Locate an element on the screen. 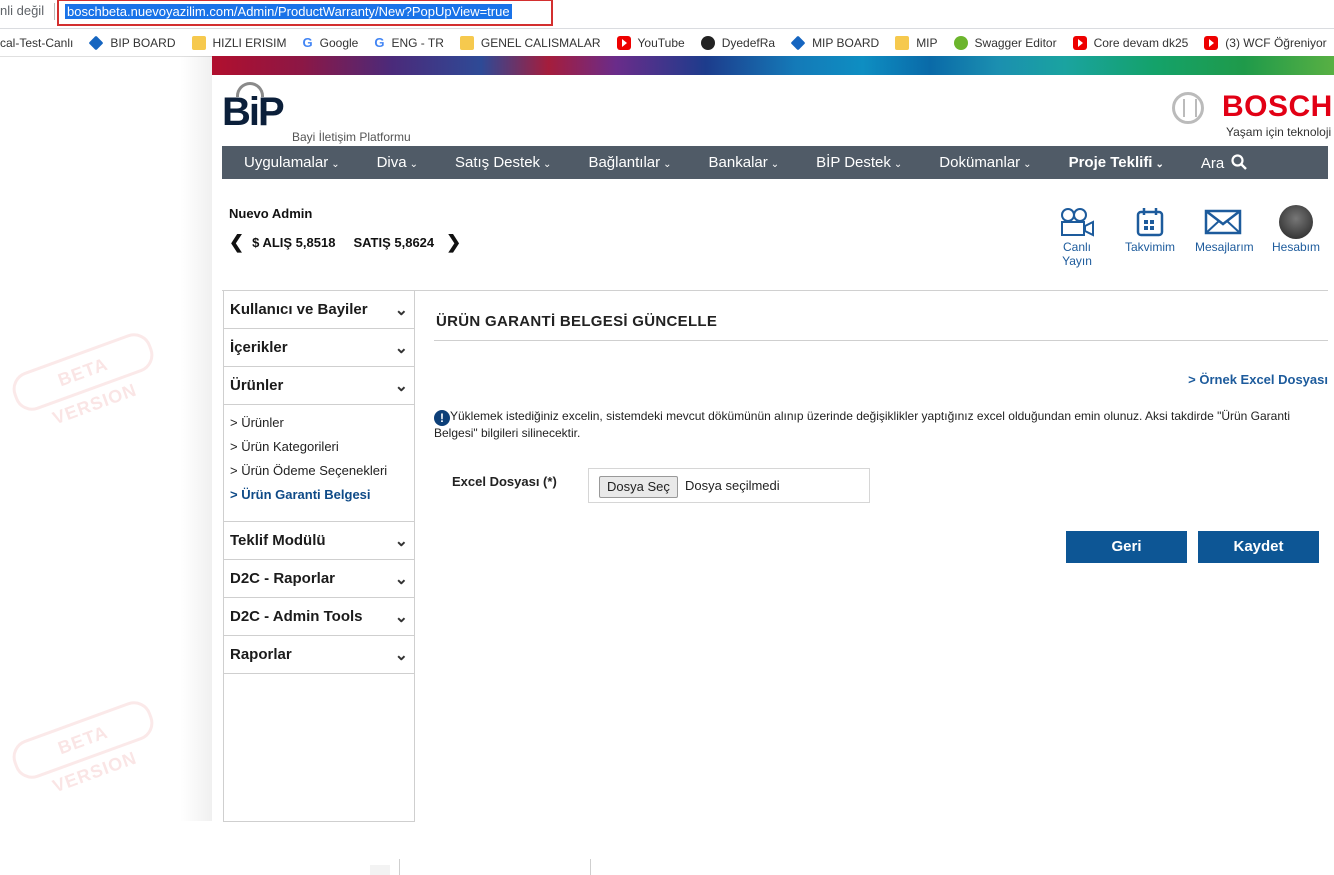  sidebar-item-payment-options: > Ürün Ödeme Seçenekleri is located at coordinates (322, 473).